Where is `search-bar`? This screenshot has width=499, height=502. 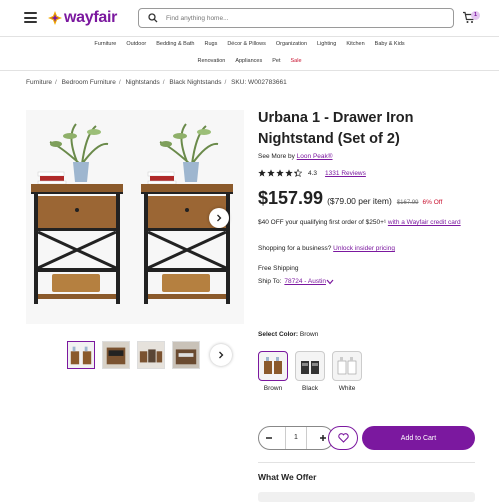 search-bar is located at coordinates (296, 18).